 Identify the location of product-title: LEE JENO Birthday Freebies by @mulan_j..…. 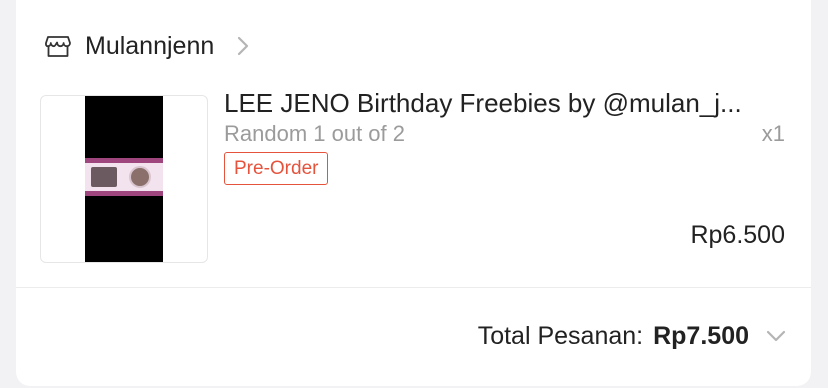
(508, 103).